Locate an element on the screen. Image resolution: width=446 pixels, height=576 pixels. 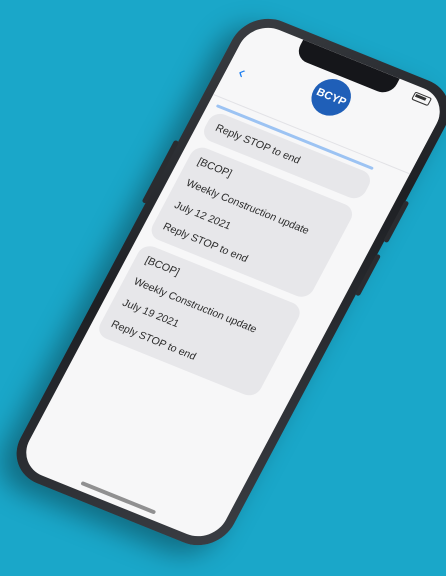
battery-icon is located at coordinates (422, 99).